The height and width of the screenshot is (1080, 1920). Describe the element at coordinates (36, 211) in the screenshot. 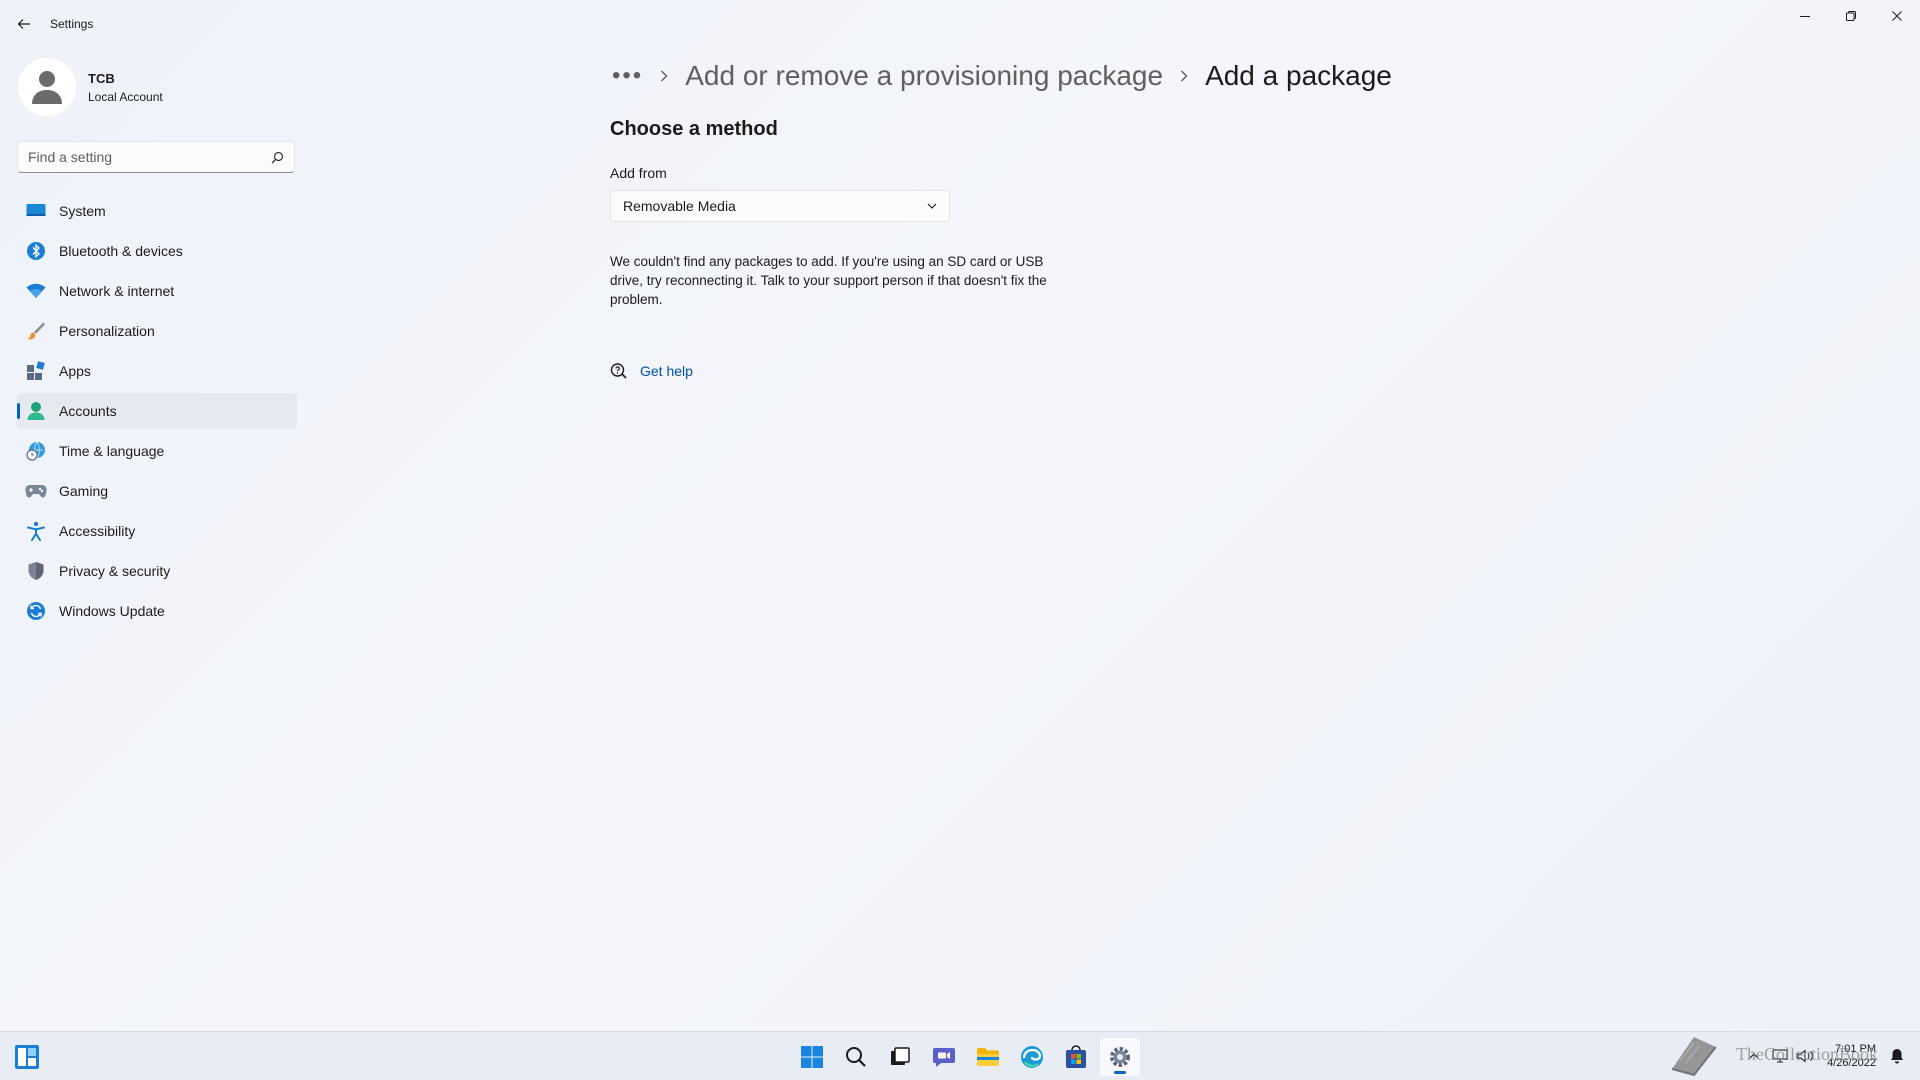

I see `system-icon` at that location.